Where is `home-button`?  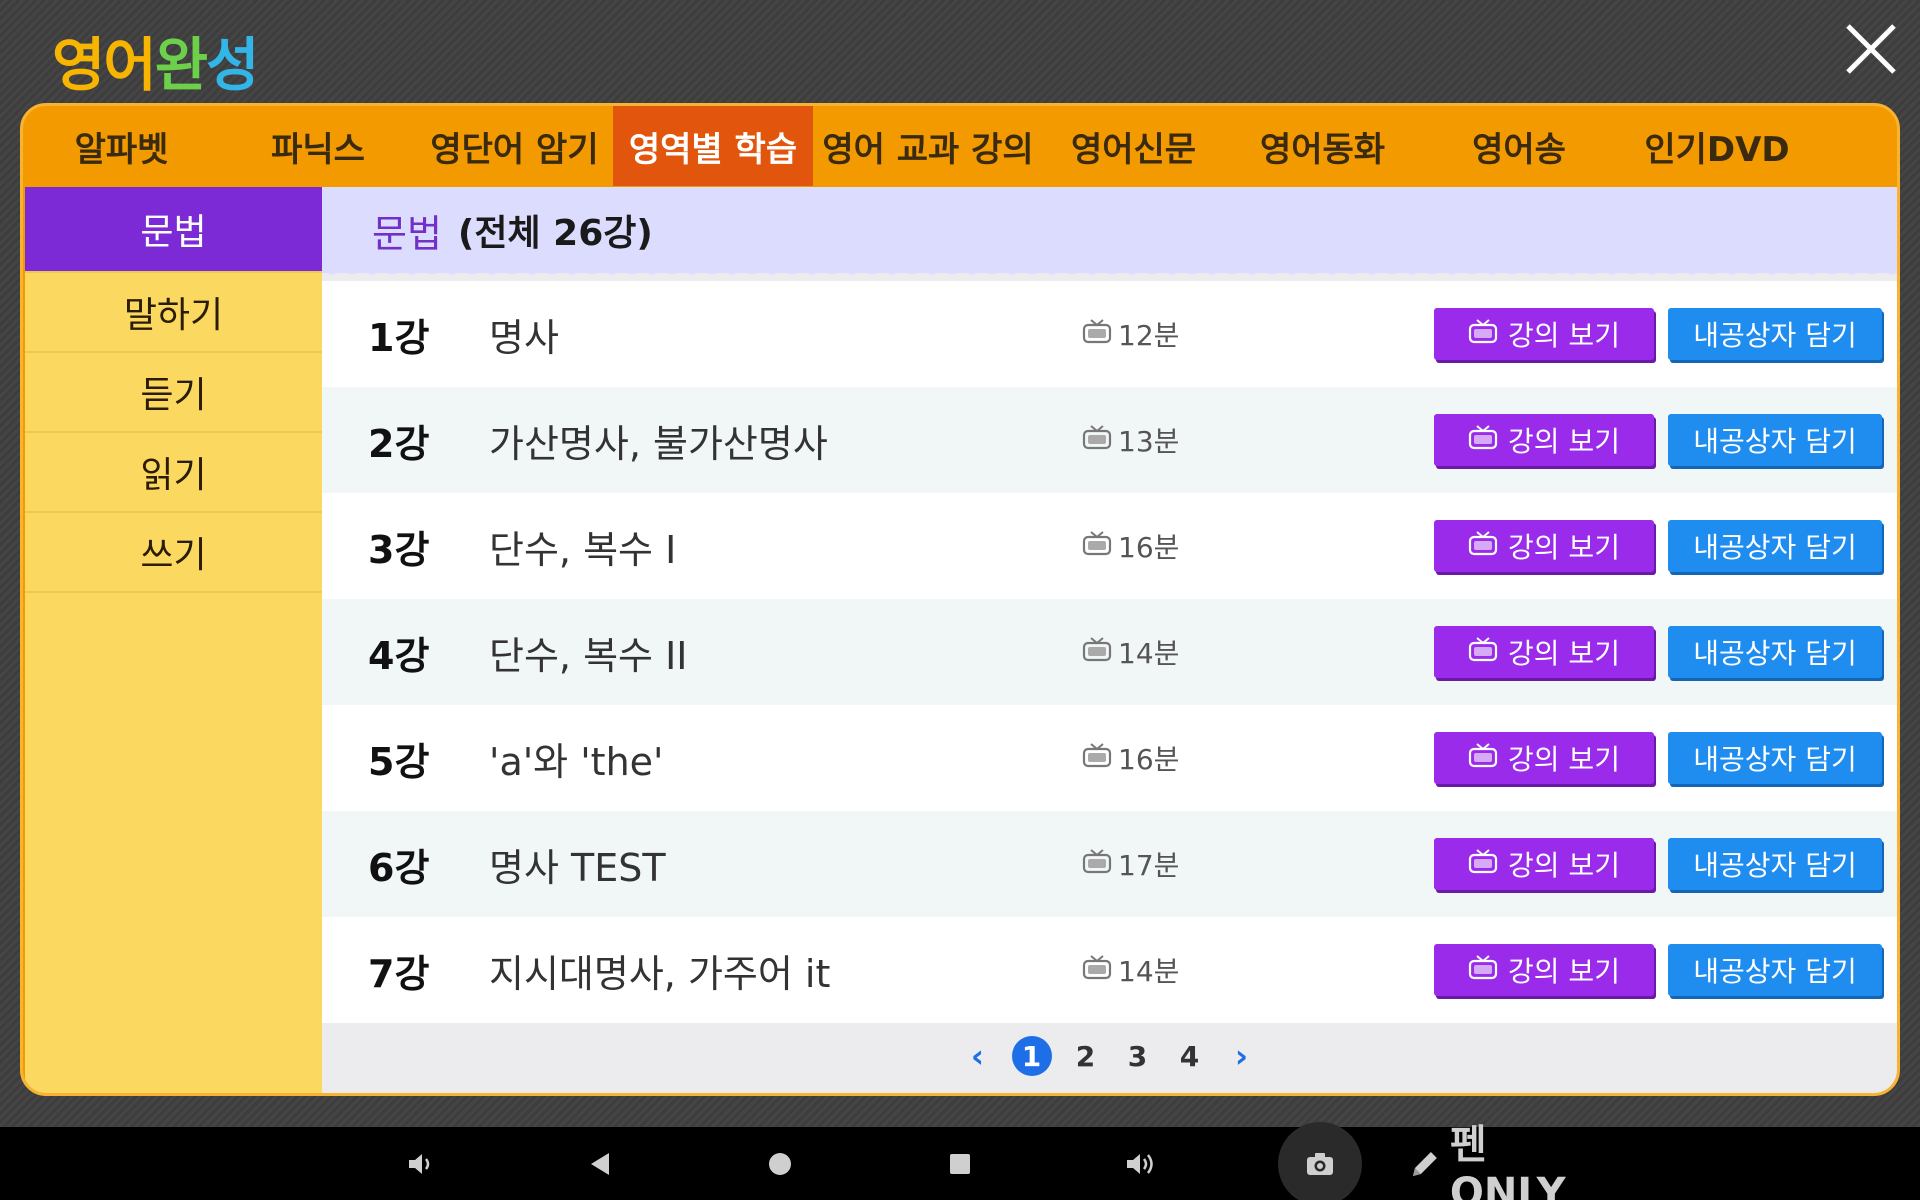 home-button is located at coordinates (780, 1163).